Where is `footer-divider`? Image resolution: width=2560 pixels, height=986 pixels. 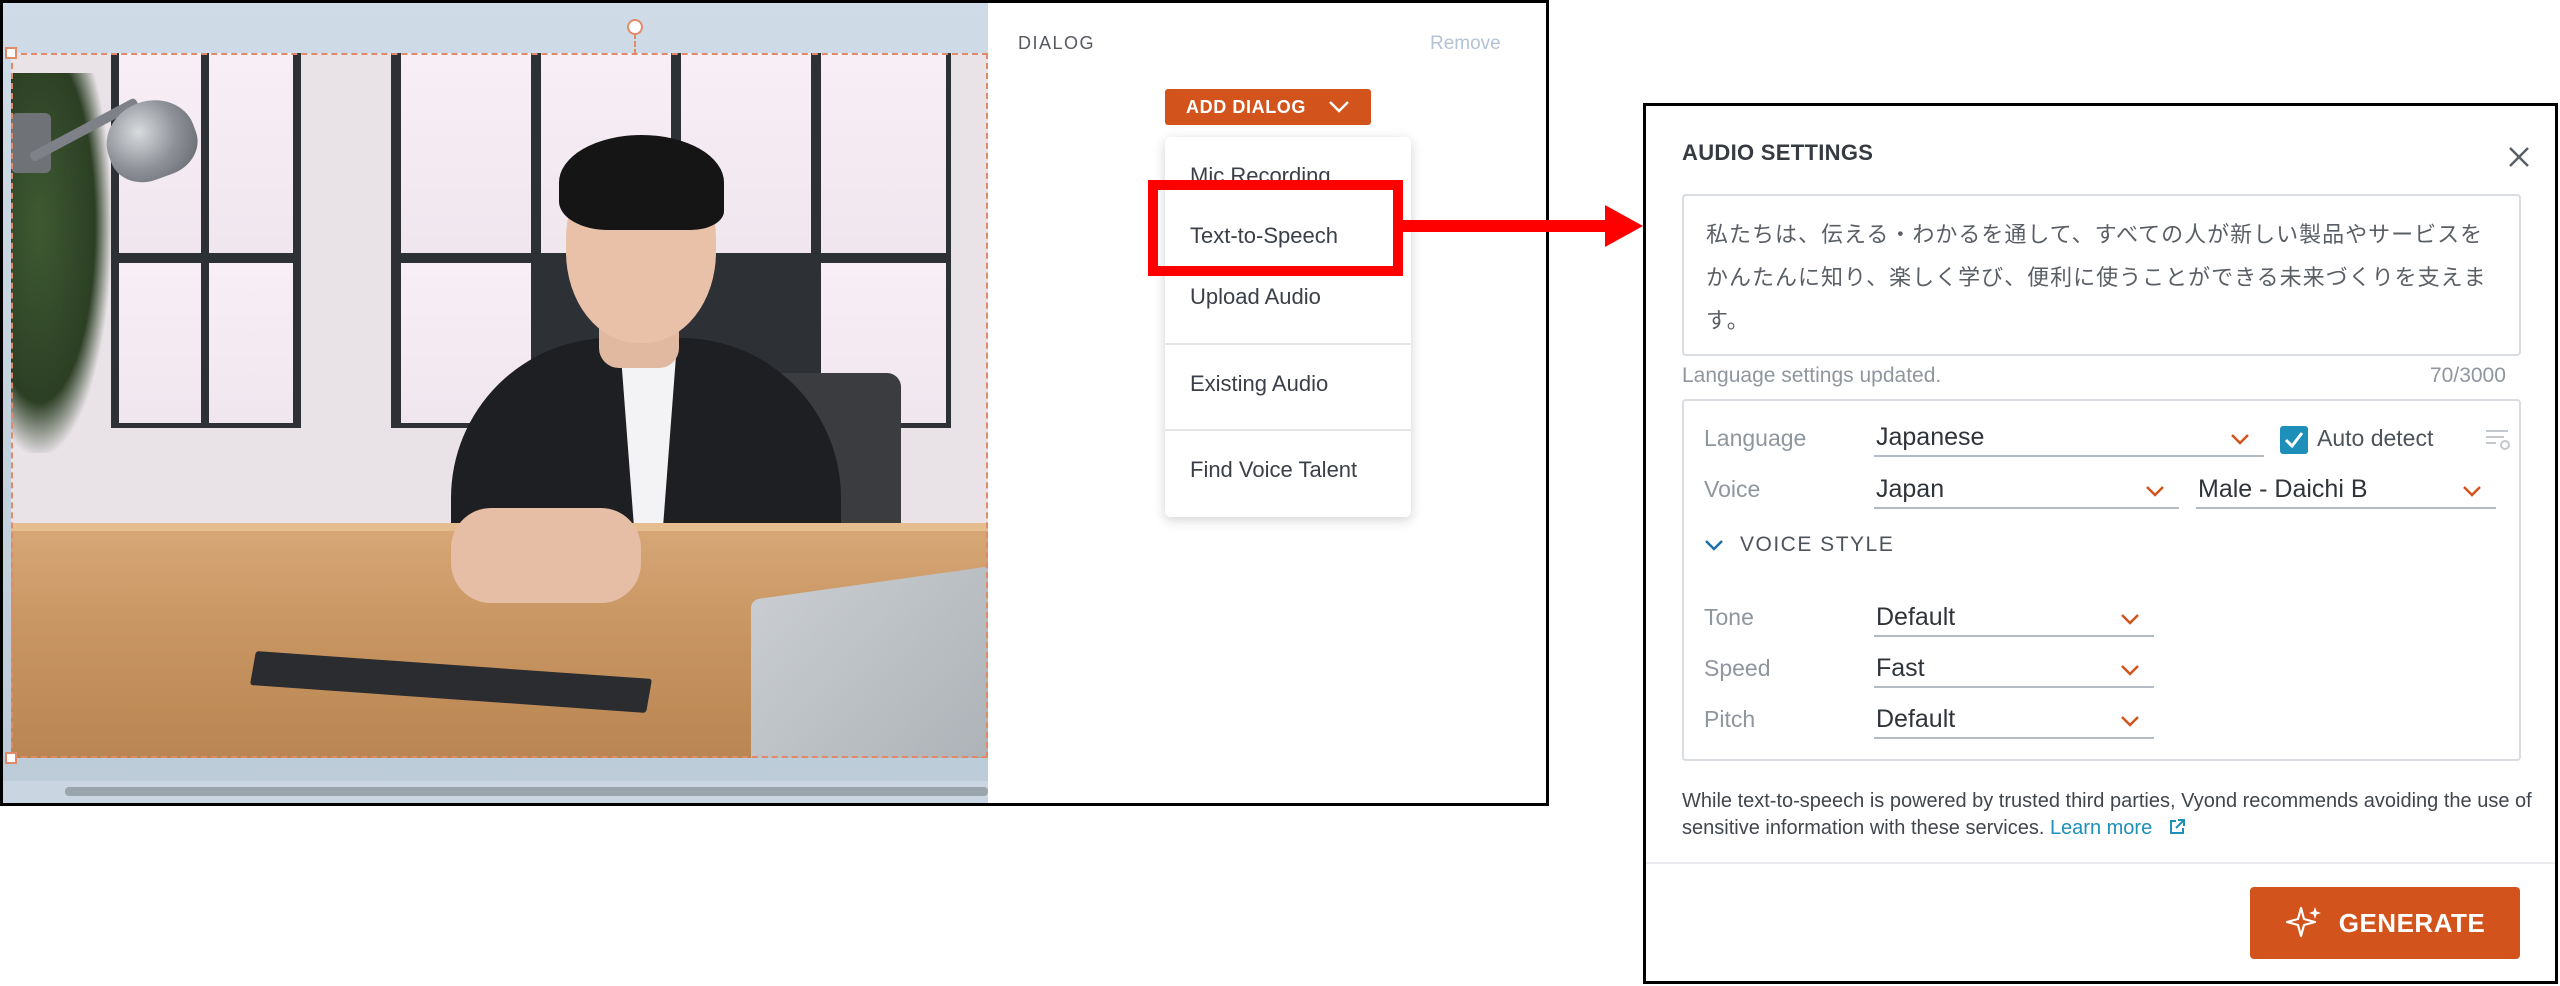
footer-divider is located at coordinates (2100, 863).